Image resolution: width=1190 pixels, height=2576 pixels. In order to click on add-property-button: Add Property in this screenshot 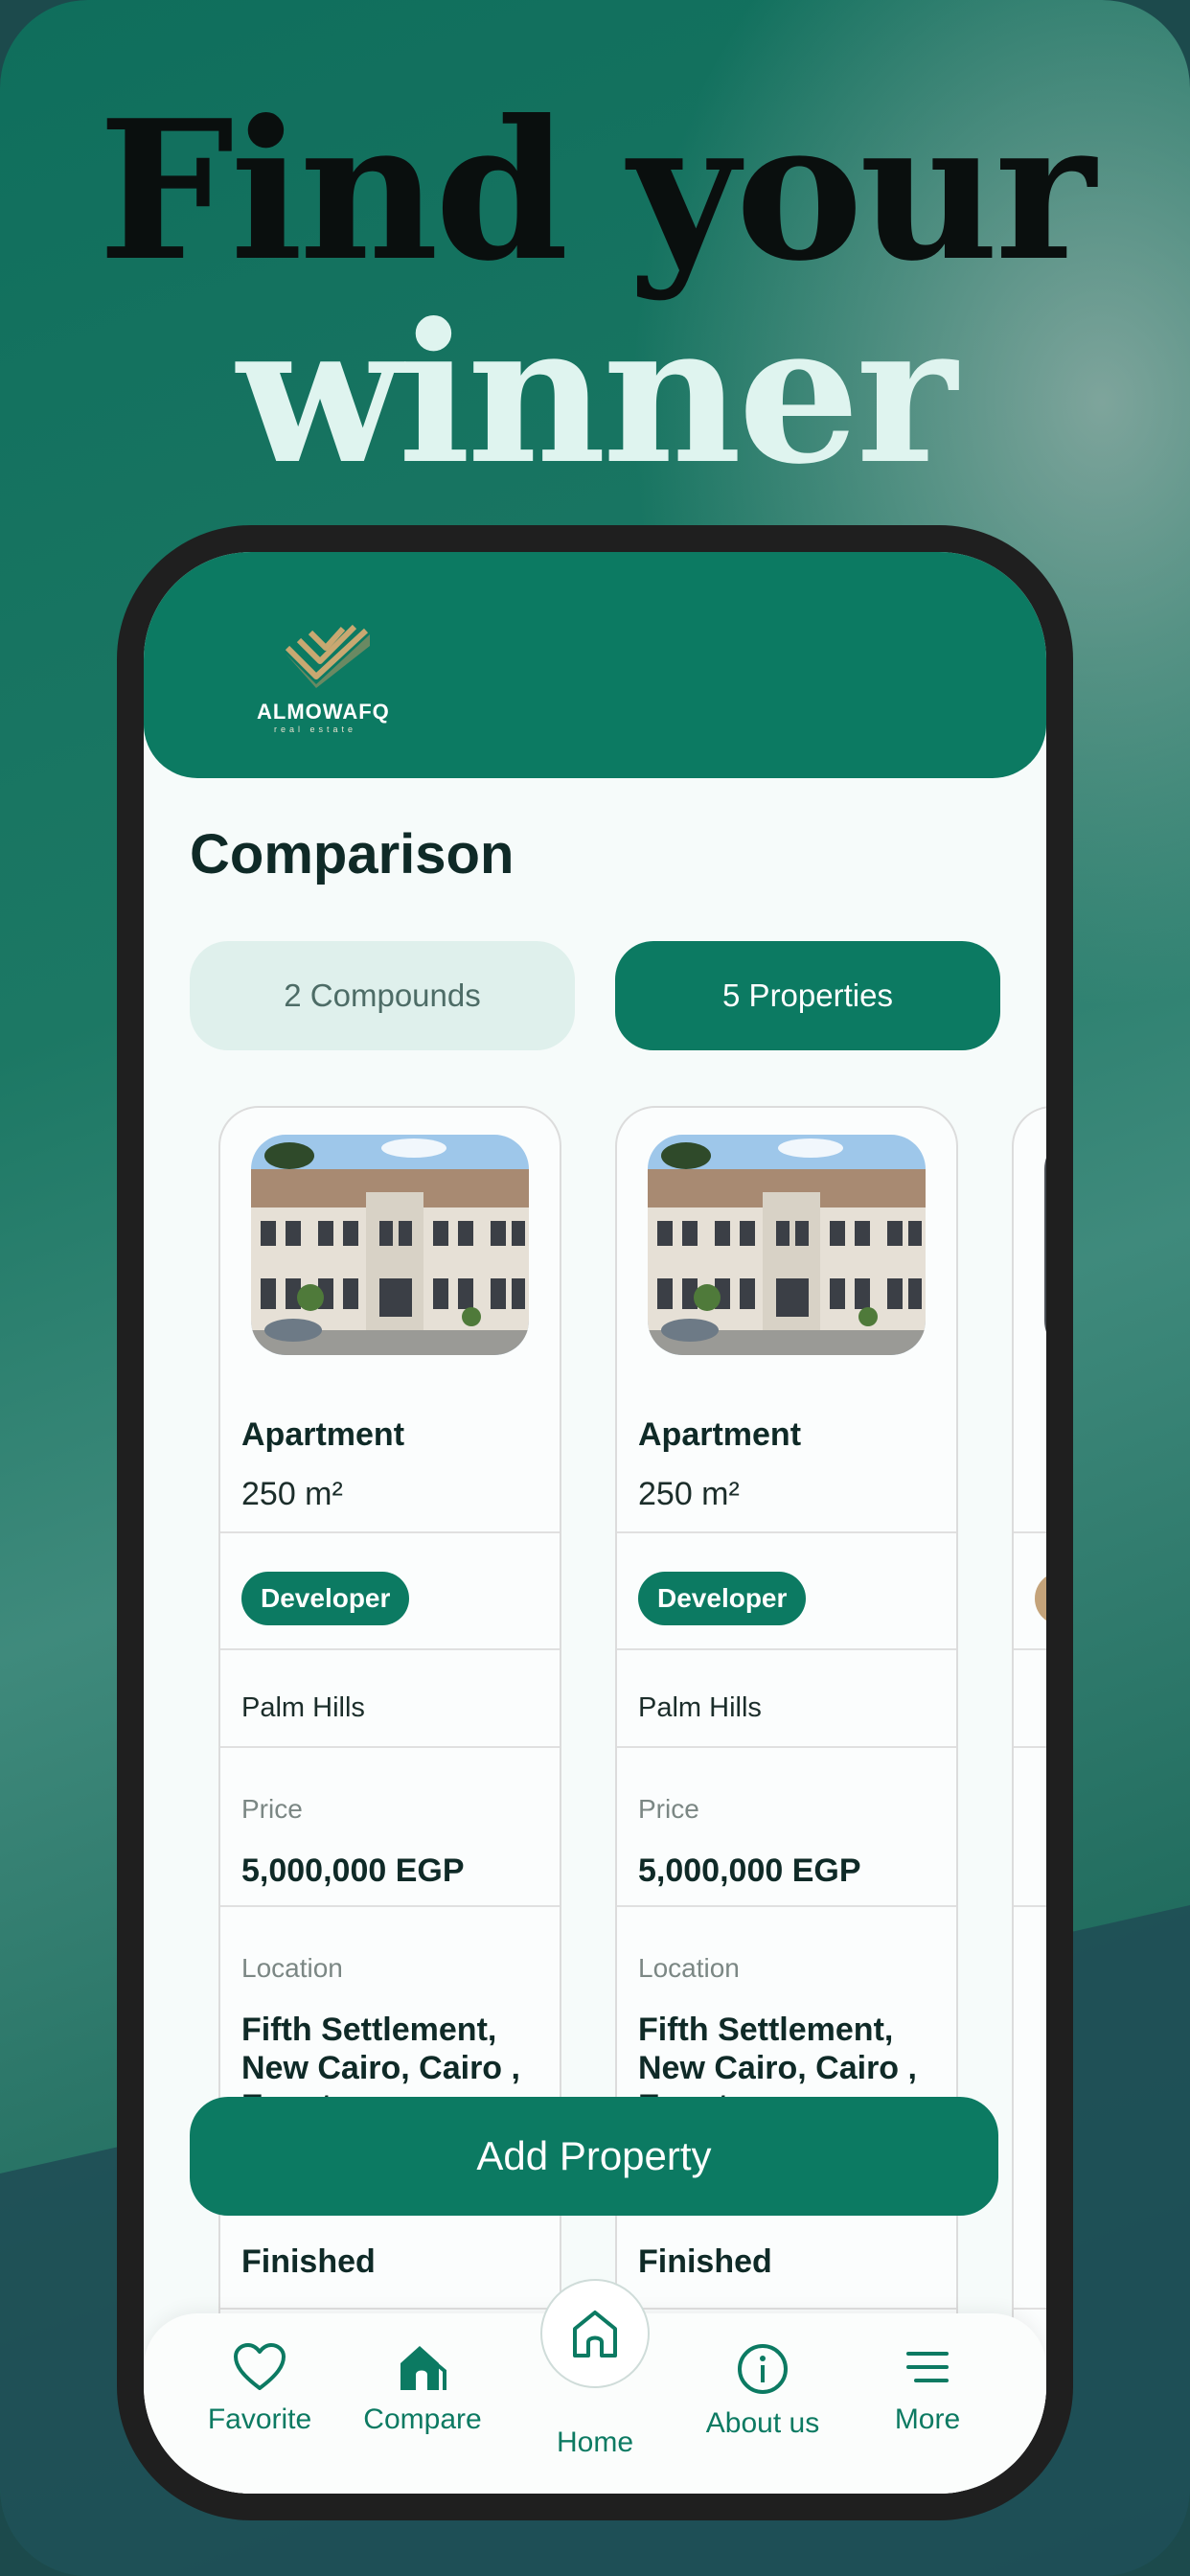, I will do `click(594, 2156)`.